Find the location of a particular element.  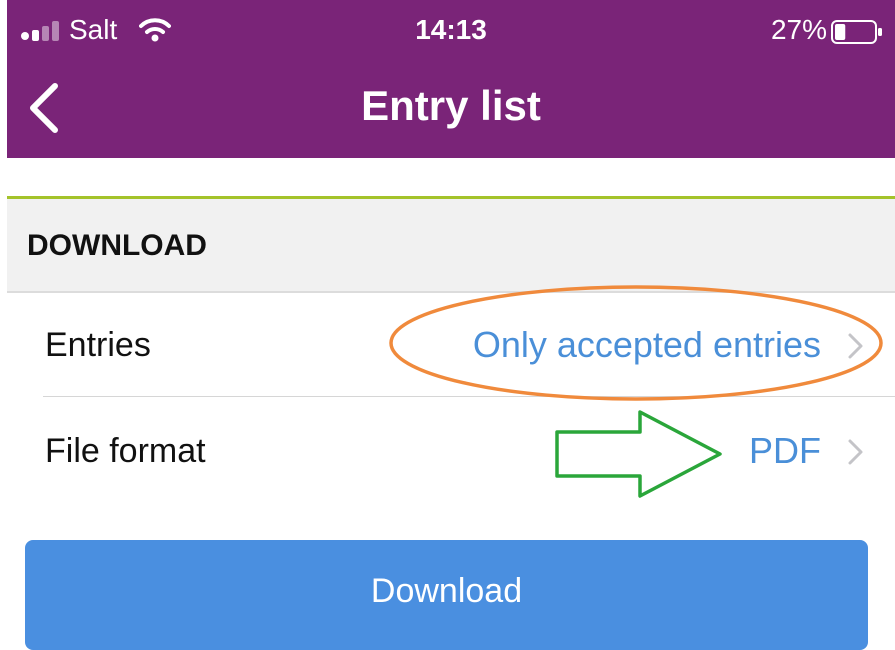

section-title: DOWNLOAD is located at coordinates (117, 245).